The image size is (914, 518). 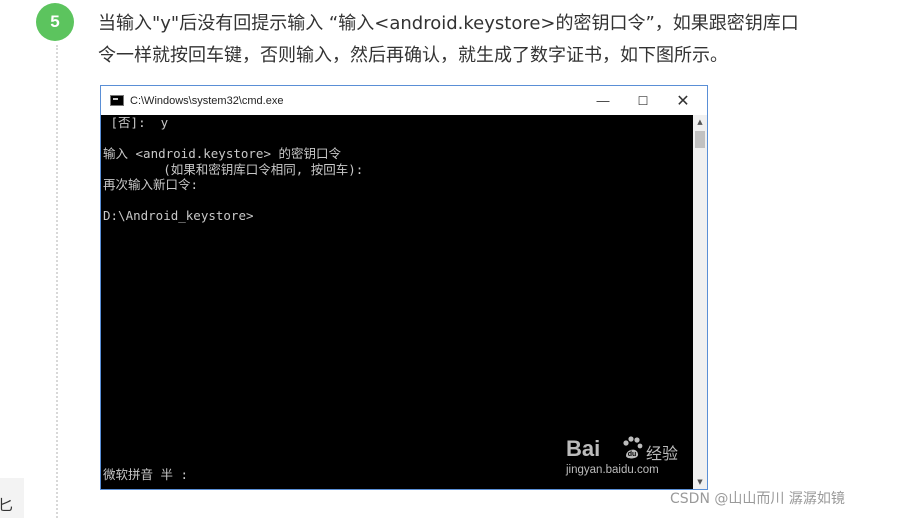 I want to click on console-line: 输入 <android.keystore> 的密钥口令, so click(x=222, y=153).